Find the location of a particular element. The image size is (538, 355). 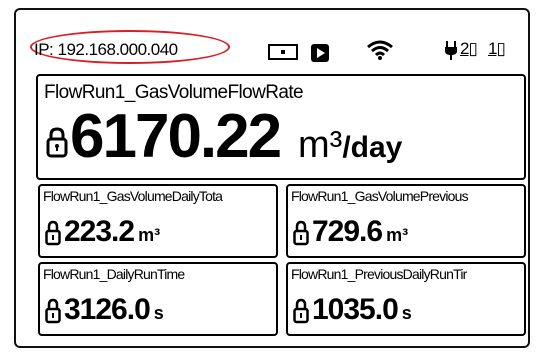

cell-previous-volume: FlowRun1_GasVolumePrevious 729.6 m³ is located at coordinates (406, 221).